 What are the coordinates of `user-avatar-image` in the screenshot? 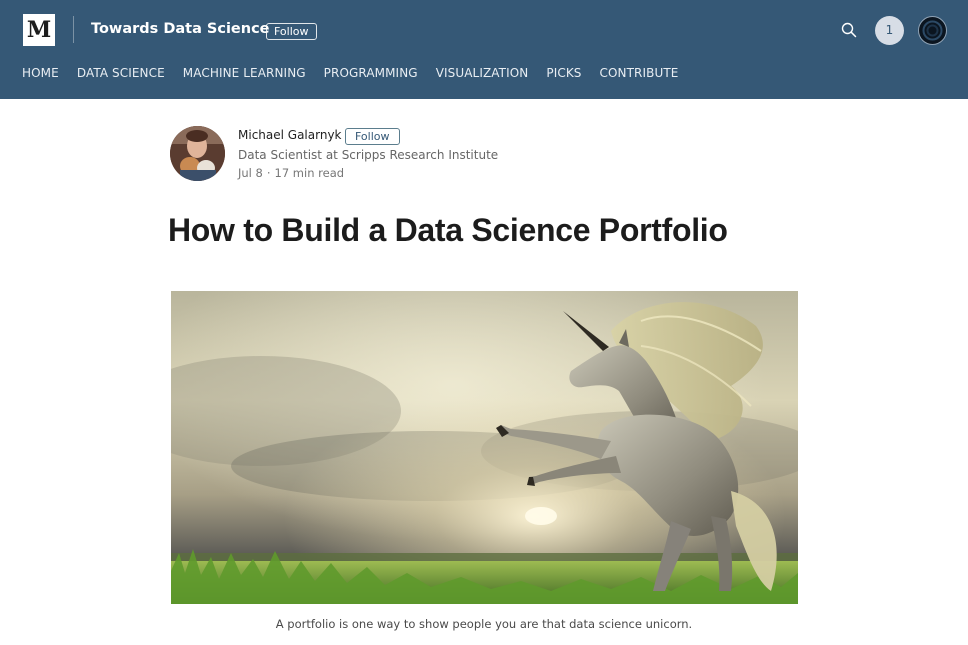 It's located at (932, 30).